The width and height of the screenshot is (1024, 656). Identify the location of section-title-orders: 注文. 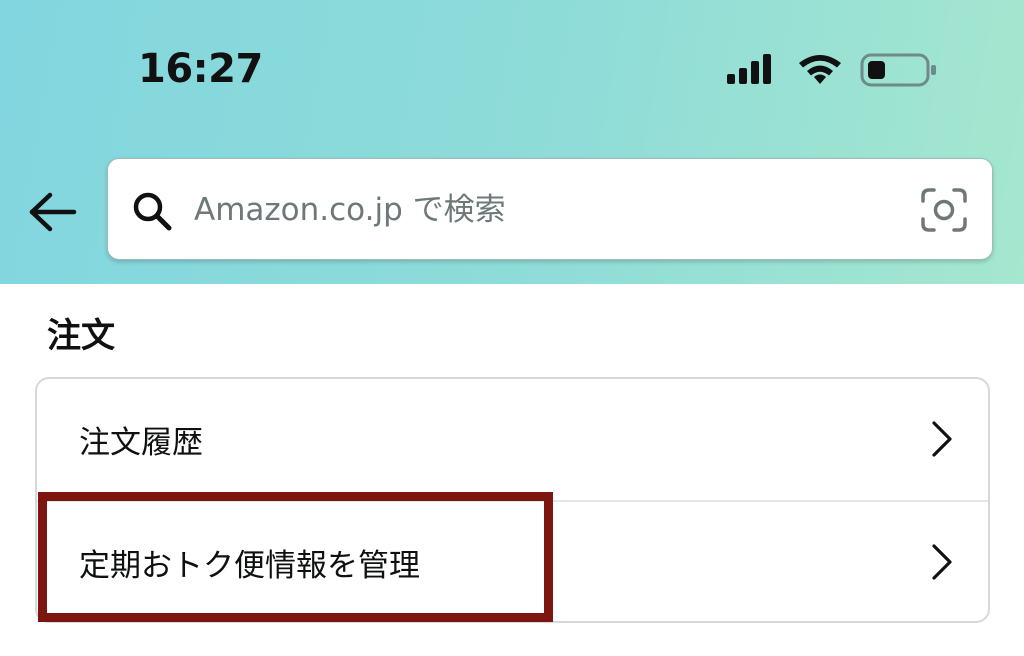
(81, 336).